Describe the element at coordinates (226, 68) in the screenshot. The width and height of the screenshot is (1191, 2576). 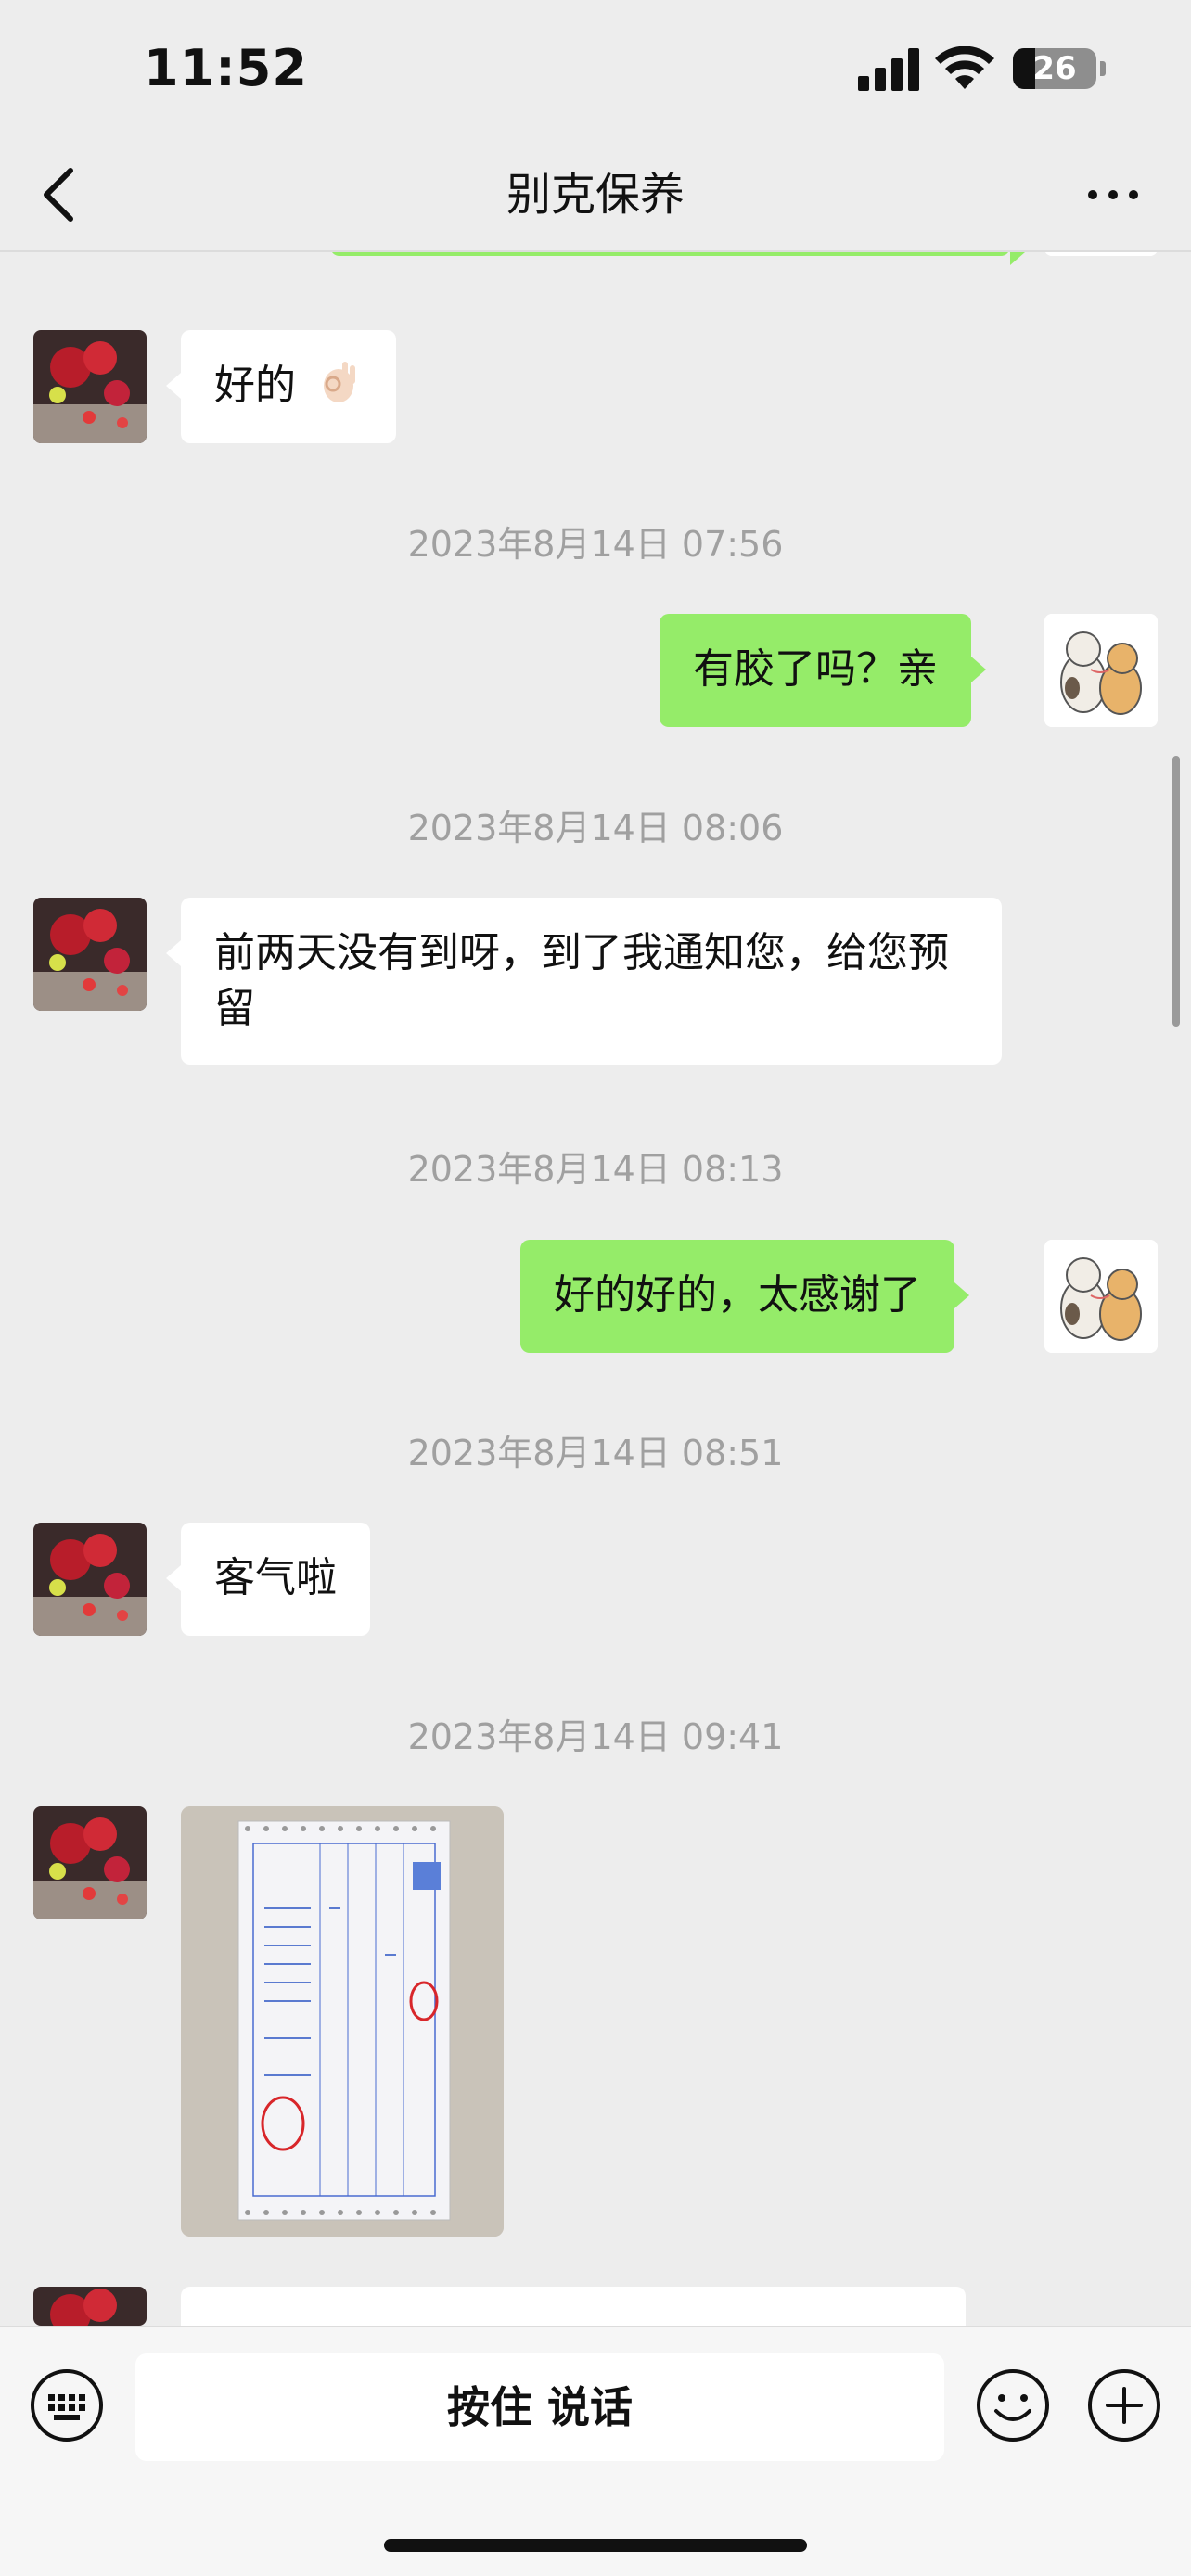
I see `status-time: 11:52` at that location.